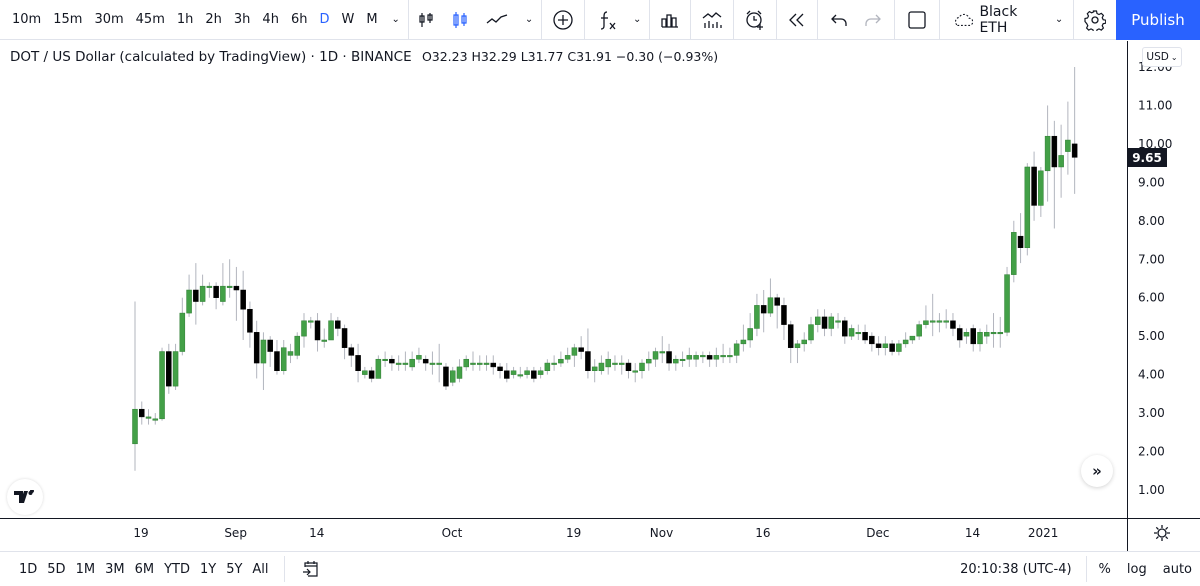 This screenshot has height=586, width=1200. What do you see at coordinates (316, 533) in the screenshot?
I see `x-tick-label: 14` at bounding box center [316, 533].